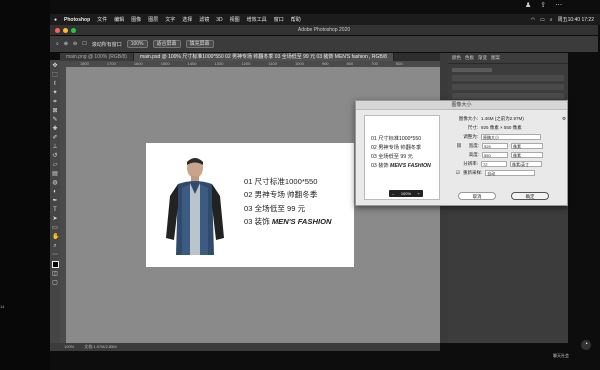 This screenshot has width=600, height=370. What do you see at coordinates (100, 347) in the screenshot?
I see `status-doc: 文档:1.57M/2.85M` at bounding box center [100, 347].